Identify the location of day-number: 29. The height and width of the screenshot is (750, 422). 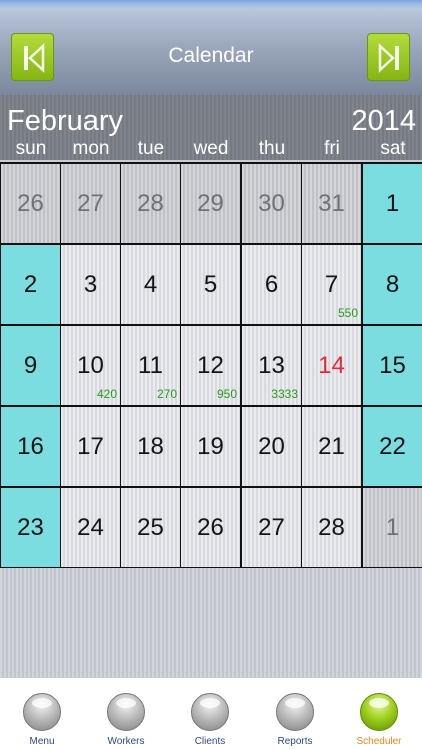
(210, 203).